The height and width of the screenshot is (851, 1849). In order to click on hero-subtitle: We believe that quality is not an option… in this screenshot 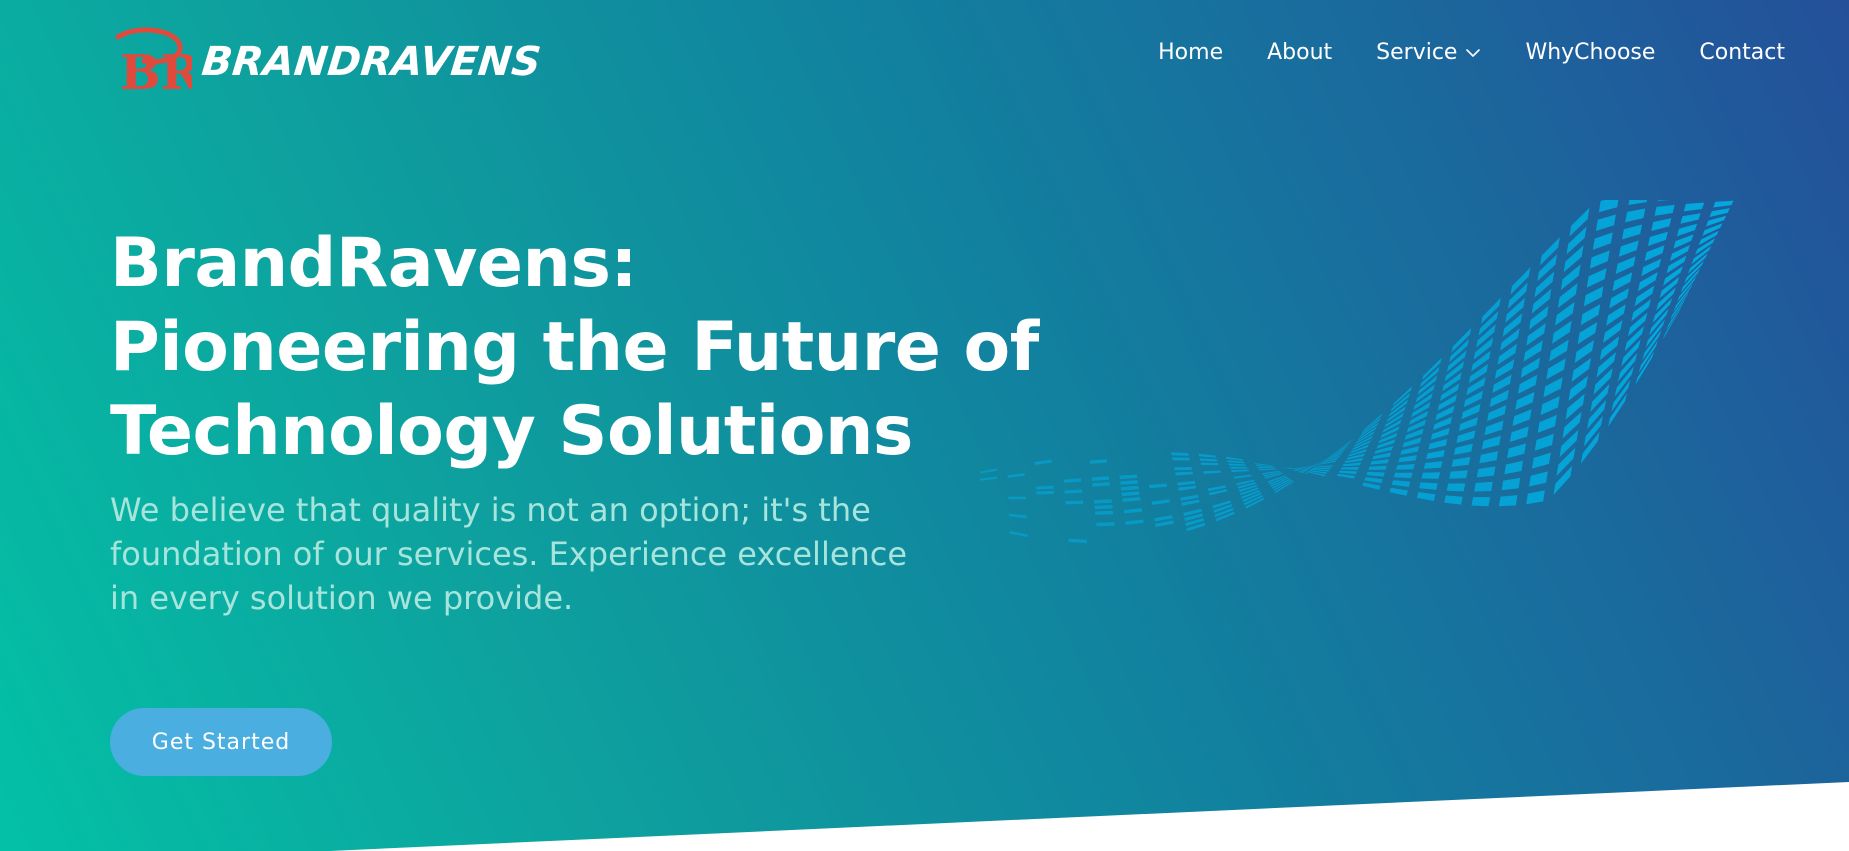, I will do `click(509, 554)`.